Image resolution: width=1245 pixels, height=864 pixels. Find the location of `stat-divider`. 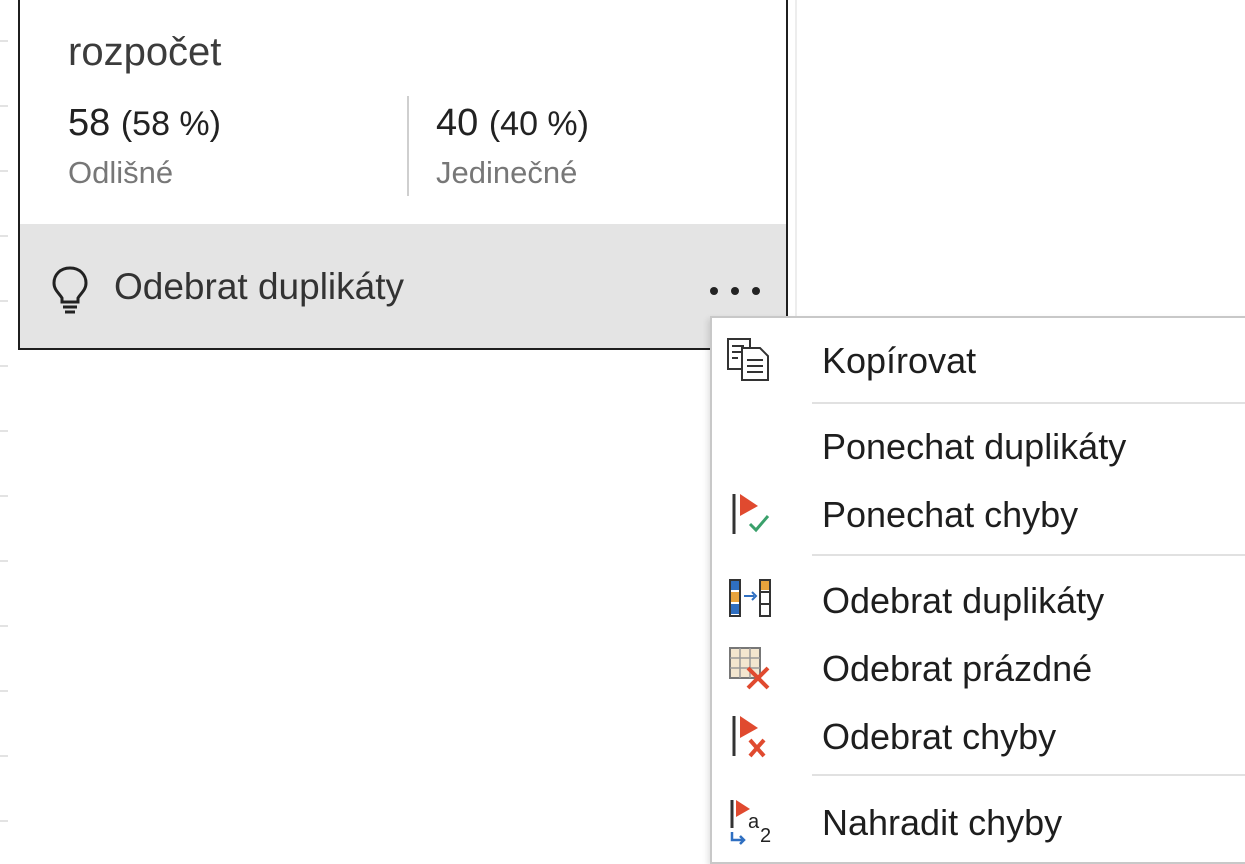

stat-divider is located at coordinates (408, 146).